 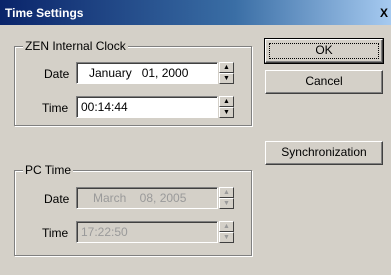 I want to click on pc-time-spinner: ▲ ▼, so click(x=226, y=232).